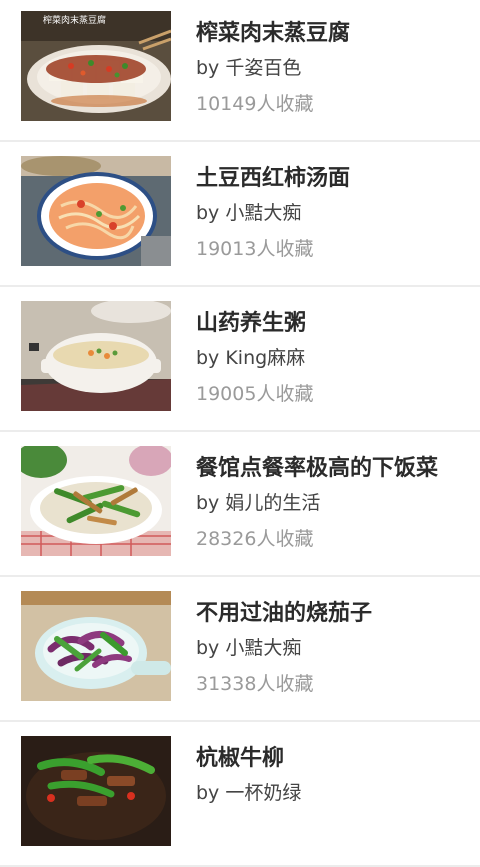 The height and width of the screenshot is (867, 480). What do you see at coordinates (329, 614) in the screenshot?
I see `recipe-title: 不用过油的烧茄子` at bounding box center [329, 614].